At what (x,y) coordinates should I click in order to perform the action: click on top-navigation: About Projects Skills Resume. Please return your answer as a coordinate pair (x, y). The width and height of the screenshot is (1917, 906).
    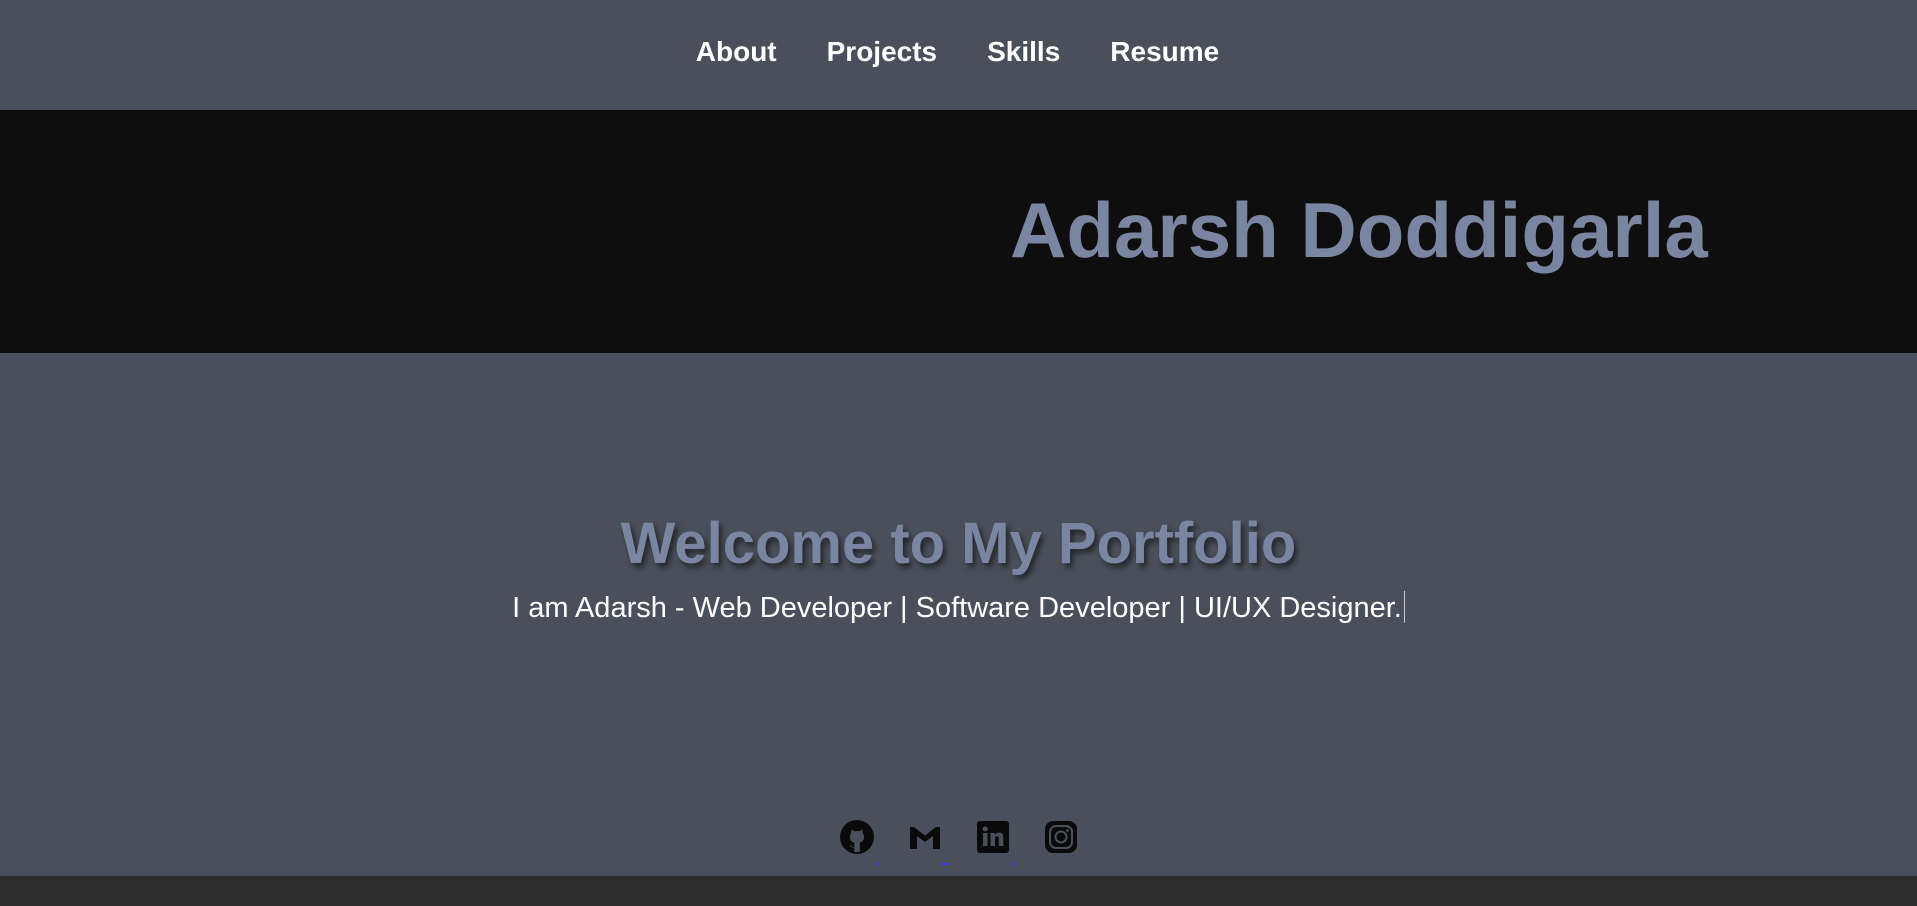
    Looking at the image, I should click on (958, 55).